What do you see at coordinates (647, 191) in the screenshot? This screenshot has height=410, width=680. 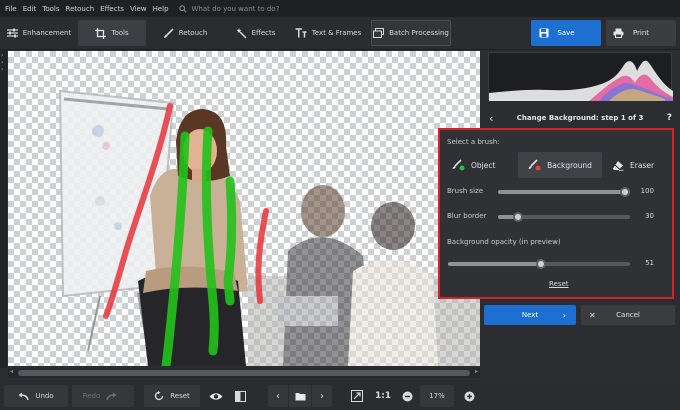 I see `brush-size-value: 100` at bounding box center [647, 191].